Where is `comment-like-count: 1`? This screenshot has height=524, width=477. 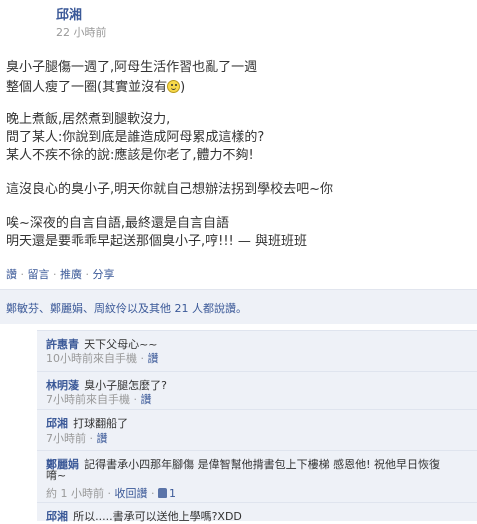 comment-like-count: 1 is located at coordinates (172, 493).